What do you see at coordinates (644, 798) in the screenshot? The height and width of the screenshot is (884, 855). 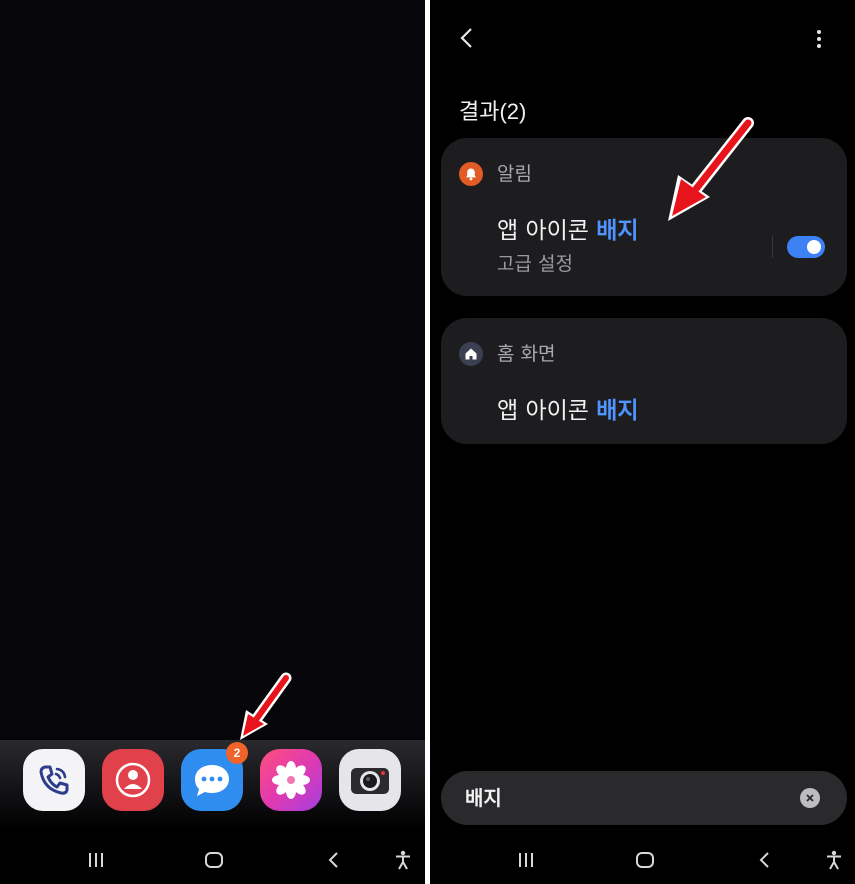 I see `search-input: 배지` at bounding box center [644, 798].